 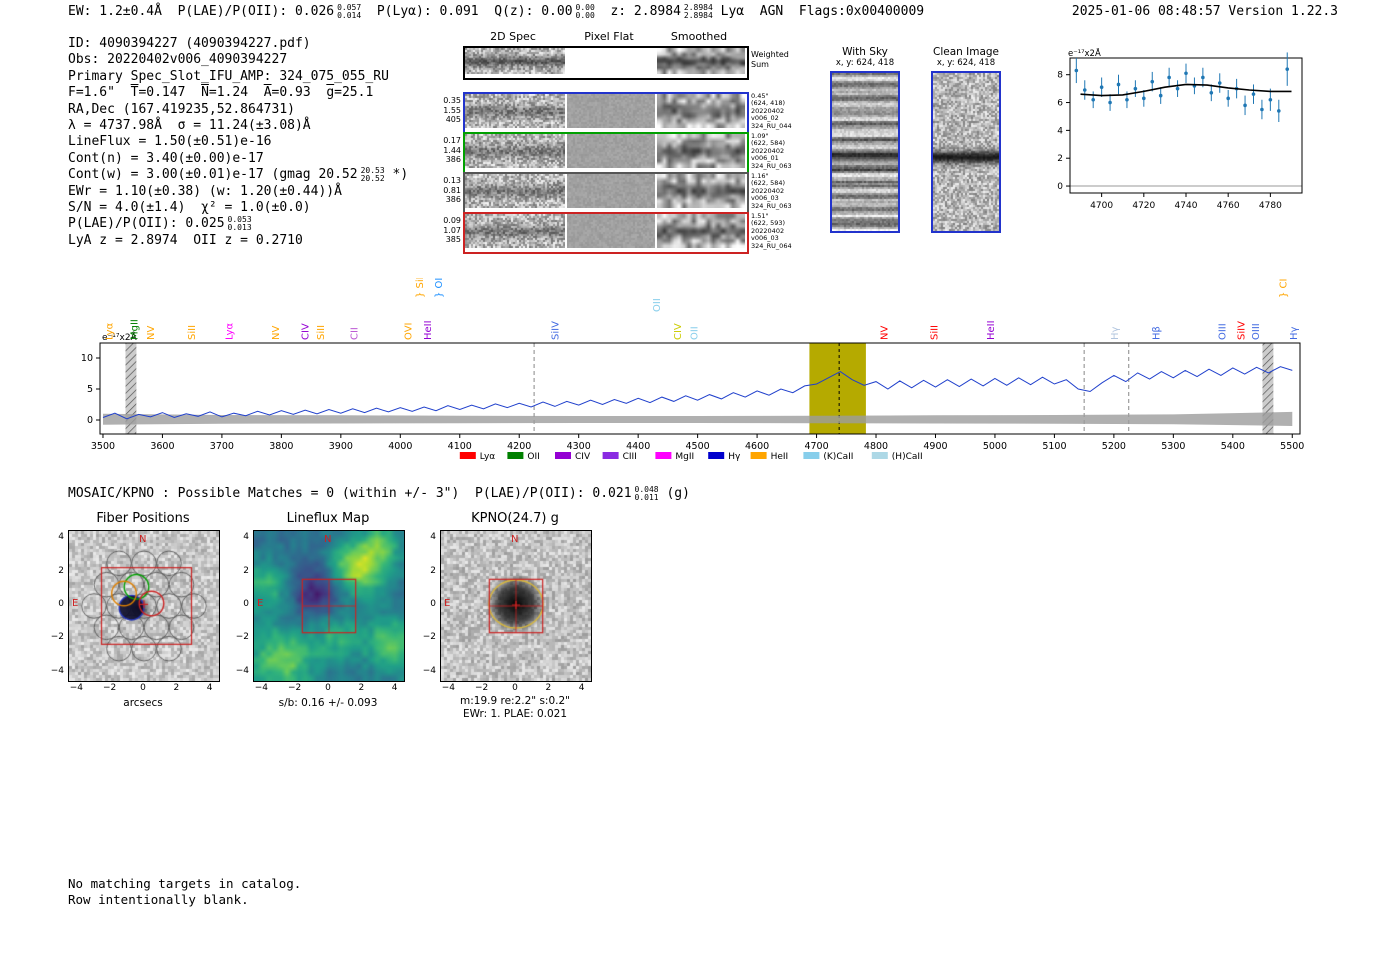 I want to click on header-fraction: 0.057 0.014, so click(x=349, y=12).